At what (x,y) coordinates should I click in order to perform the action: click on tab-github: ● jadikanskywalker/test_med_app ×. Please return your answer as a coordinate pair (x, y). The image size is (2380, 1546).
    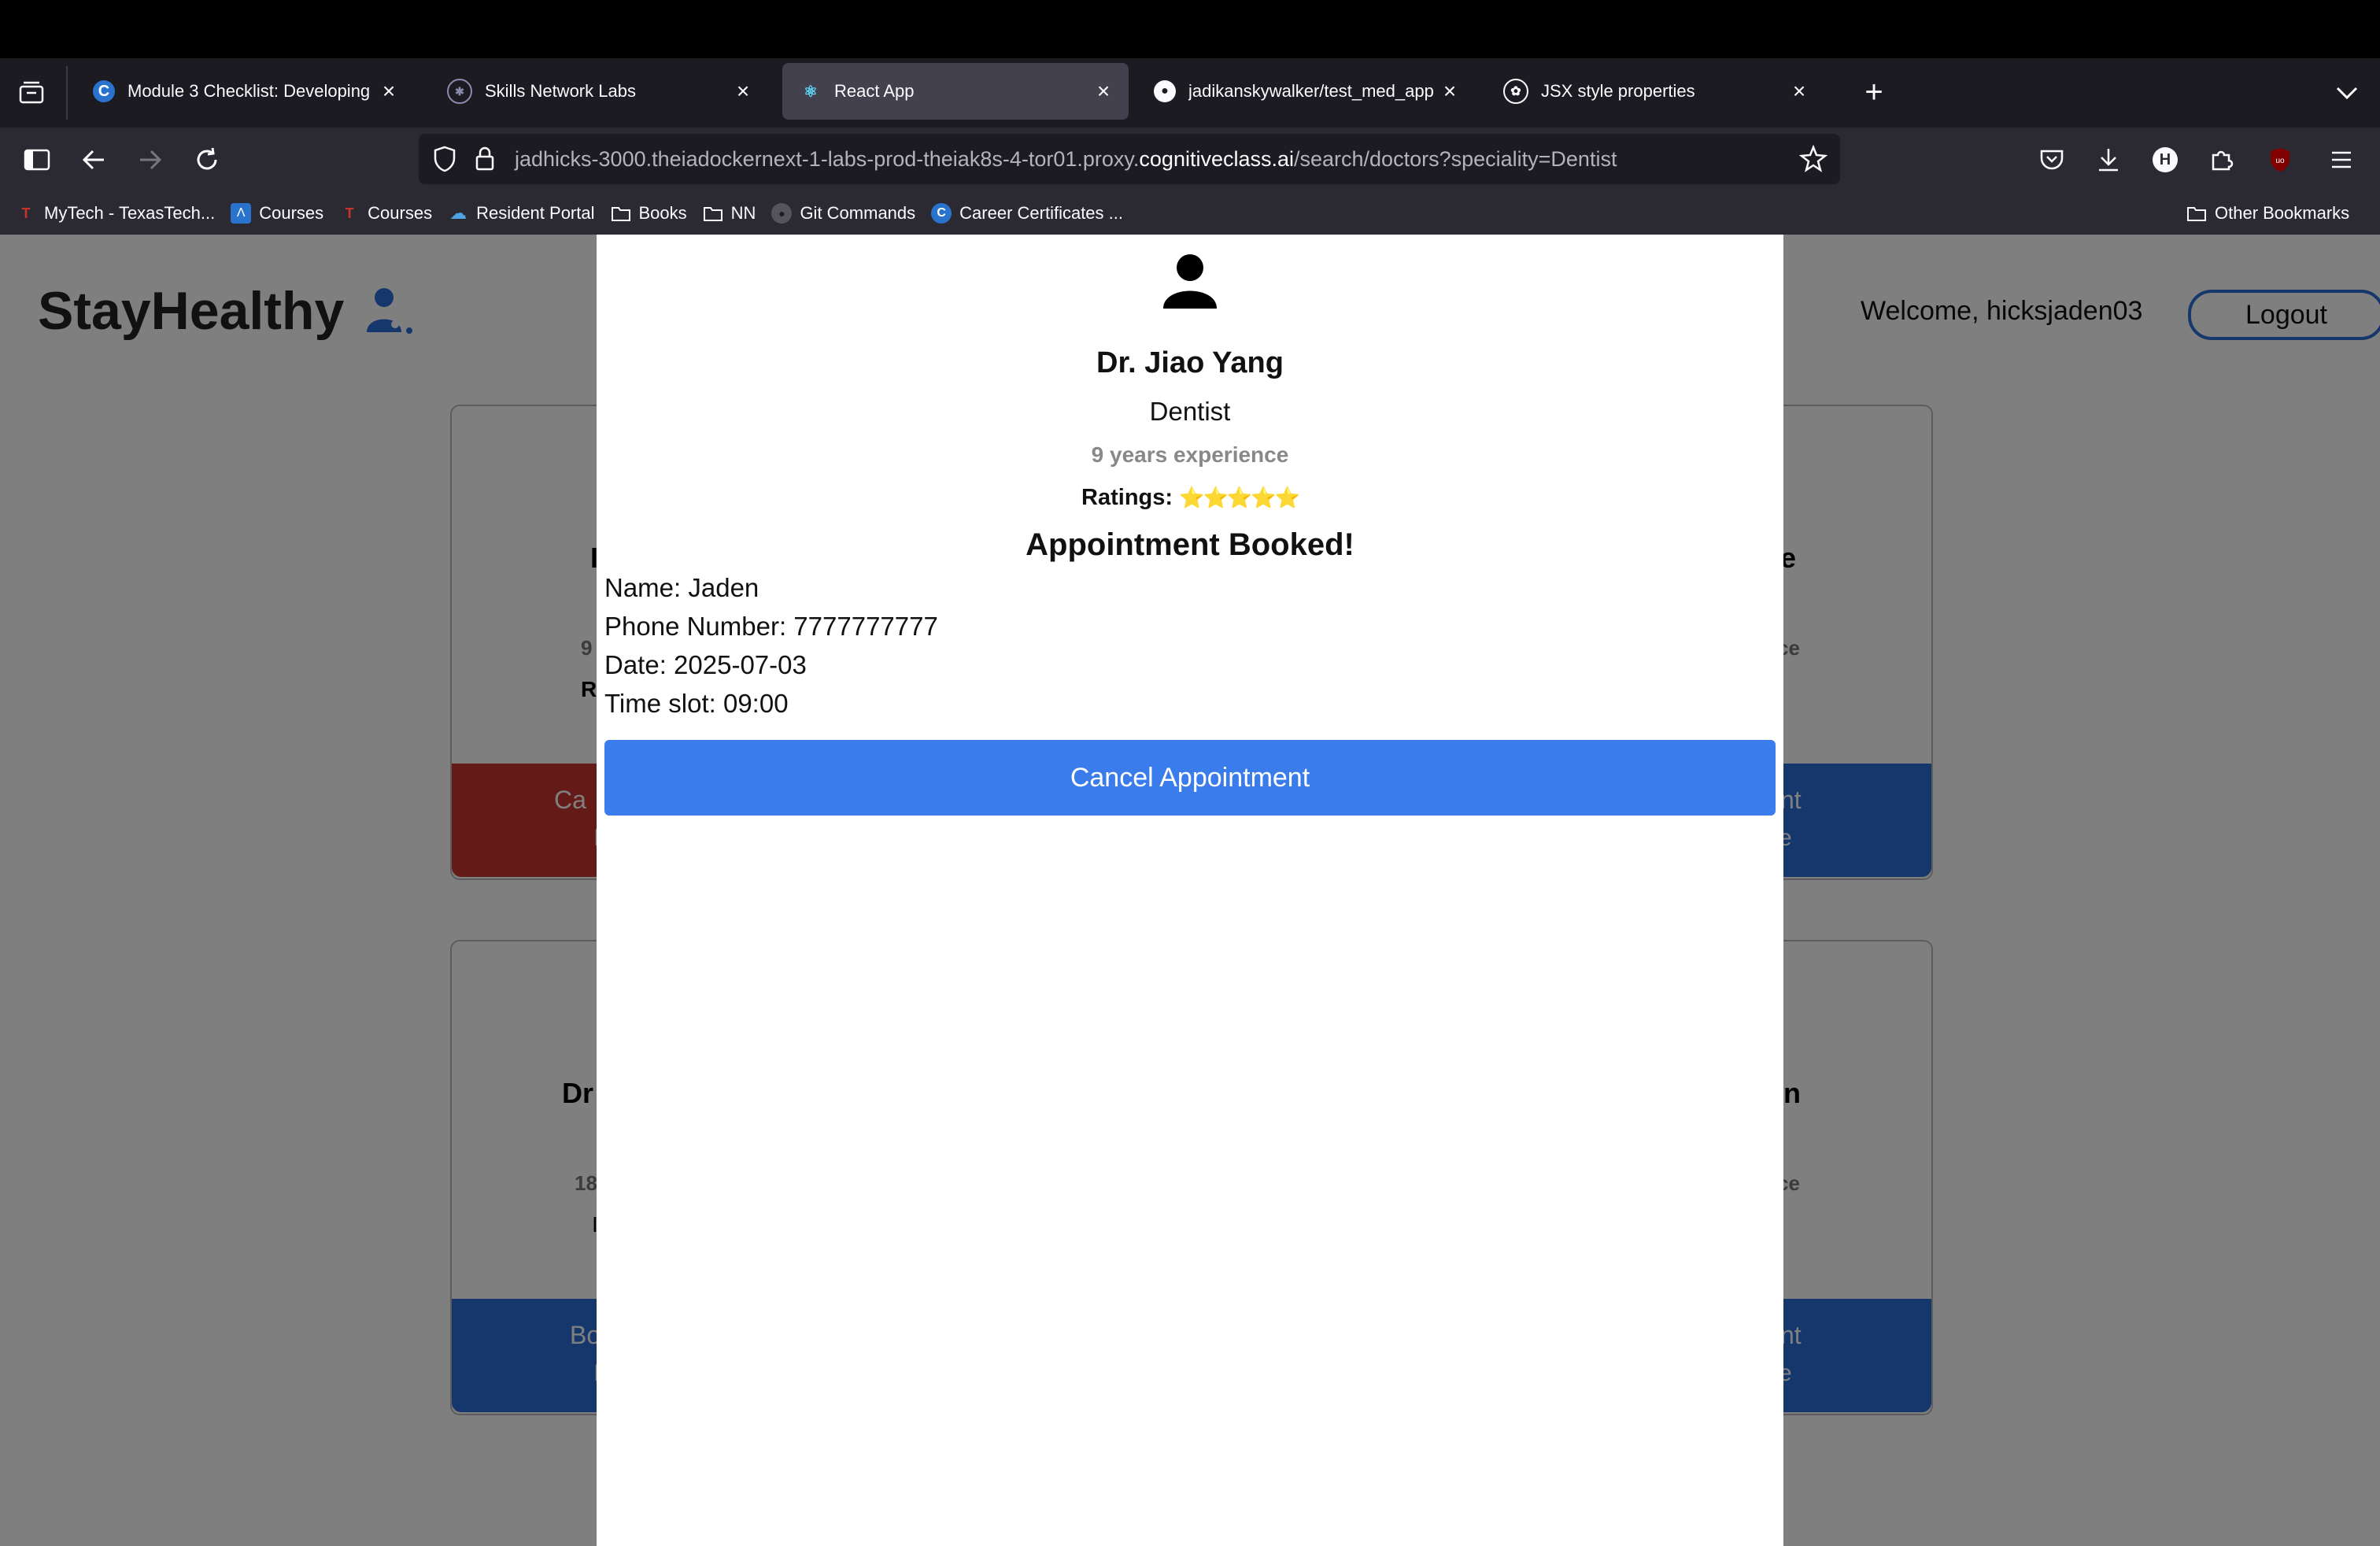
    Looking at the image, I should click on (1305, 91).